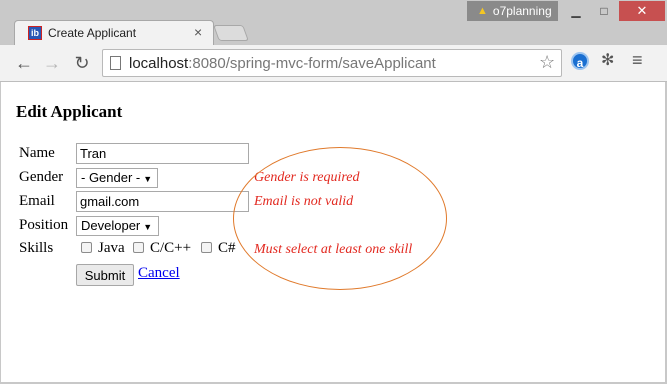 This screenshot has height=384, width=667. I want to click on position-select: Developer ▼, so click(117, 226).